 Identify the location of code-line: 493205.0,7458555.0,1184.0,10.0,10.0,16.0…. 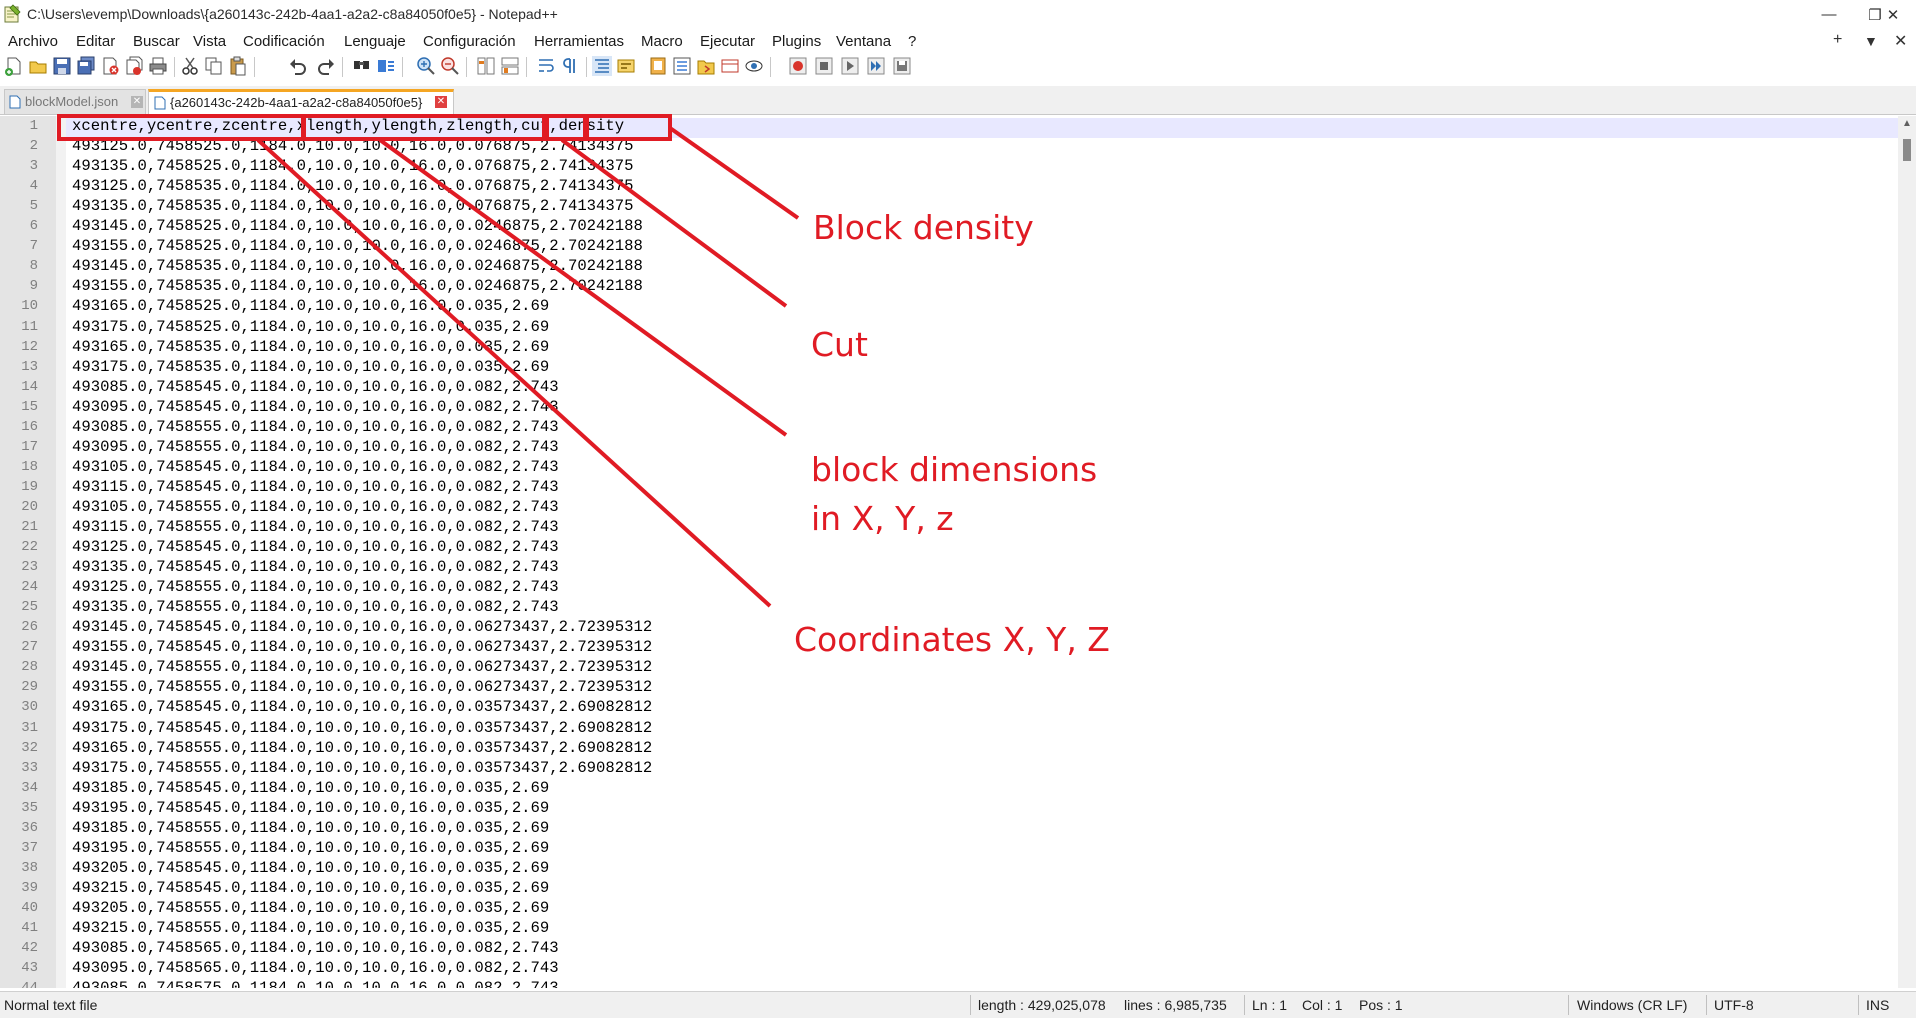
(310, 908).